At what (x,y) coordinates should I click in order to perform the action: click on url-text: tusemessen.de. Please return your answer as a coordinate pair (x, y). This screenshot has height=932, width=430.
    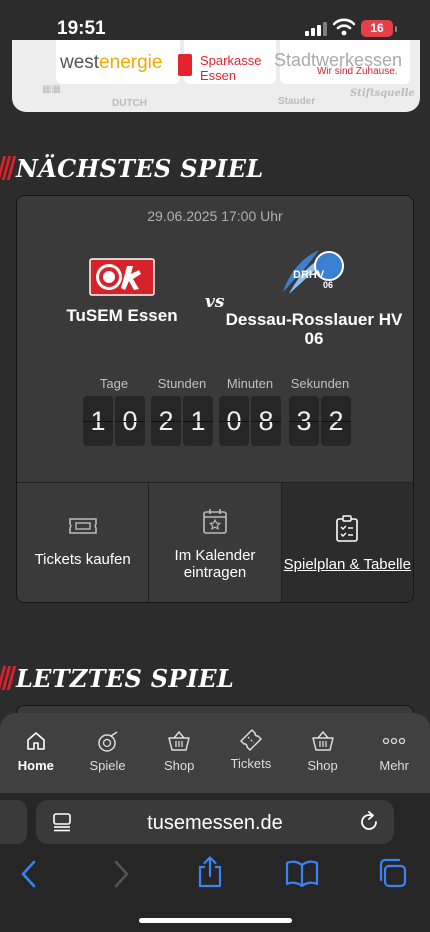
    Looking at the image, I should click on (215, 823).